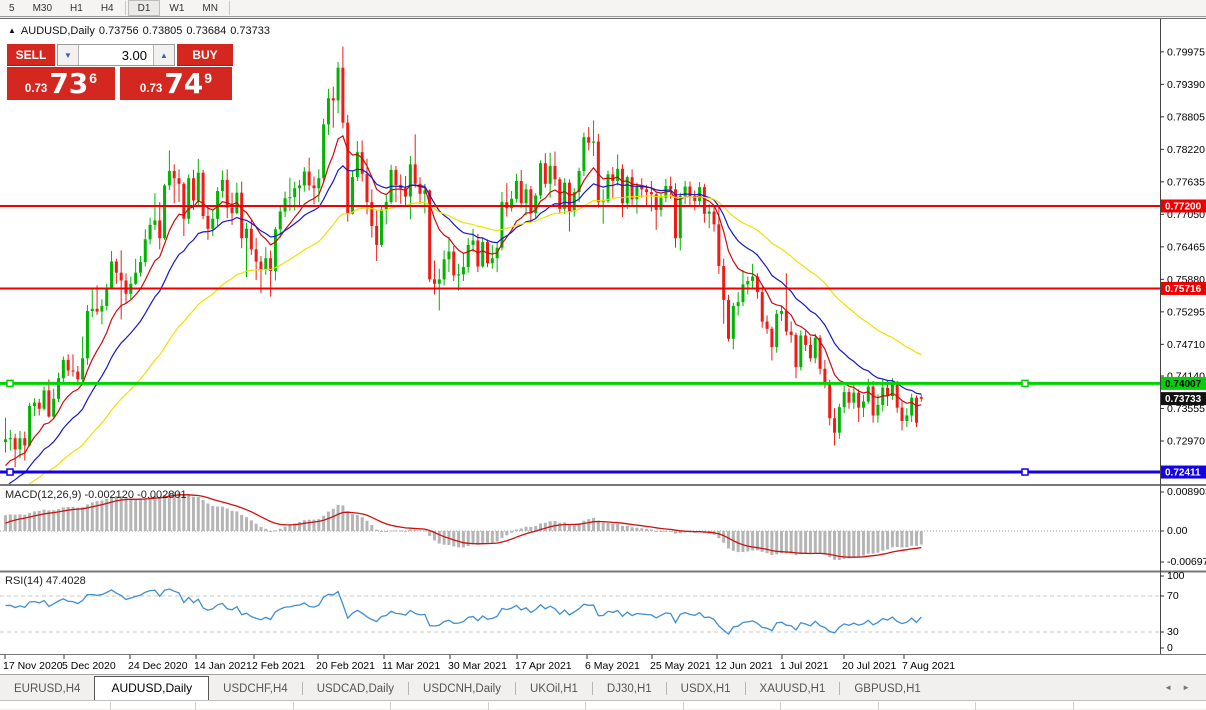 The height and width of the screenshot is (710, 1206). Describe the element at coordinates (208, 78) in the screenshot. I see `buy-price-pip-digit: 9` at that location.